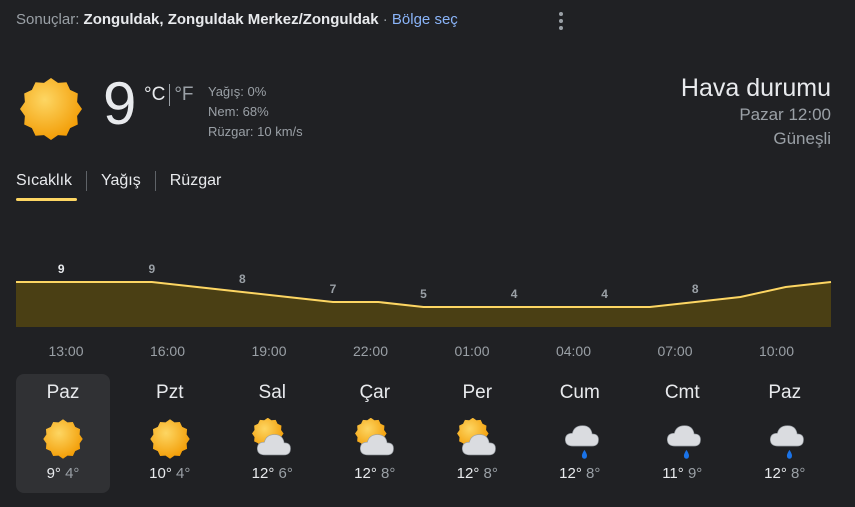 Image resolution: width=855 pixels, height=507 pixels. I want to click on unit-toggle: °C °F, so click(169, 95).